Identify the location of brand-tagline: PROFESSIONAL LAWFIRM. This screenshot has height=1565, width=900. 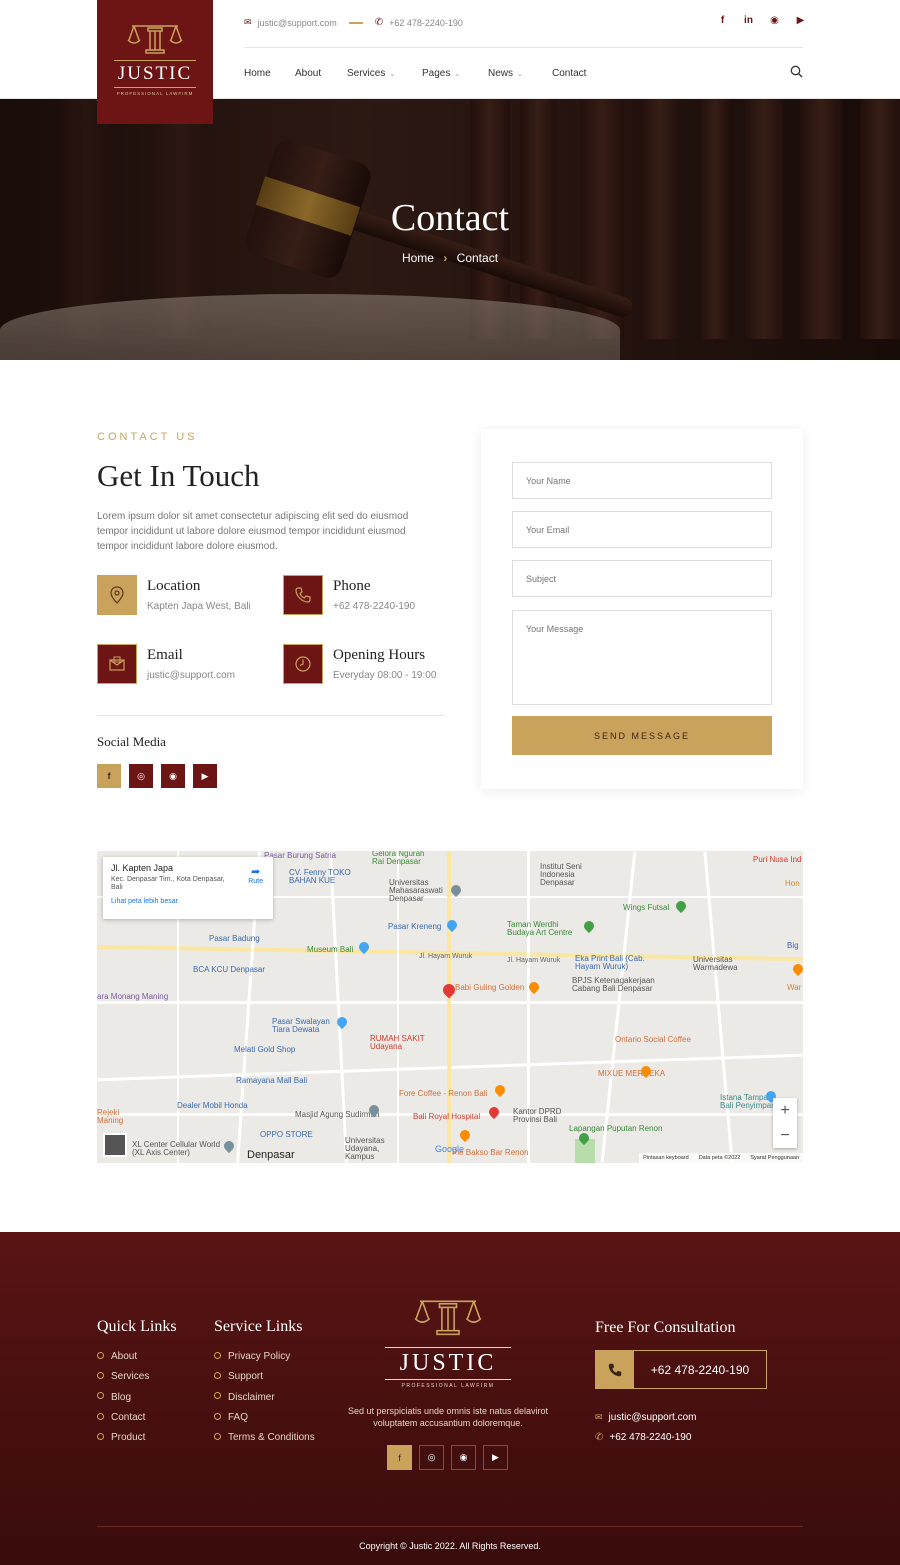
(155, 93).